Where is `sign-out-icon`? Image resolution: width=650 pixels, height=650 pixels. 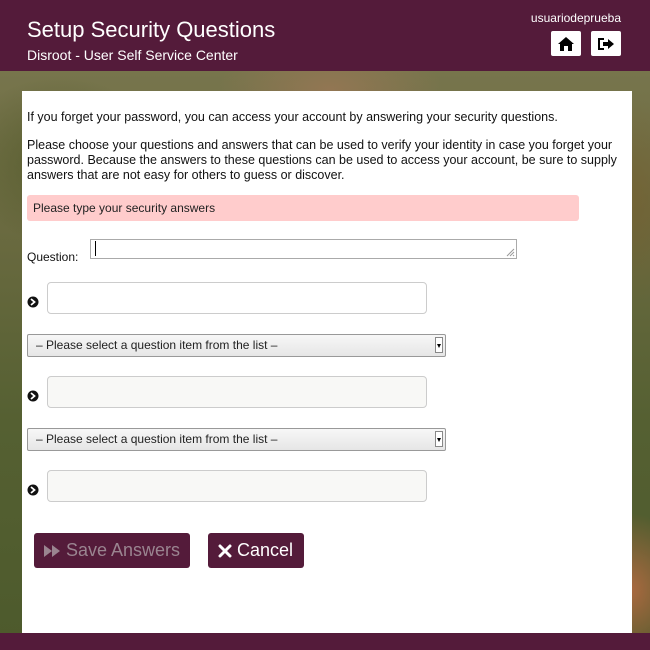 sign-out-icon is located at coordinates (606, 43).